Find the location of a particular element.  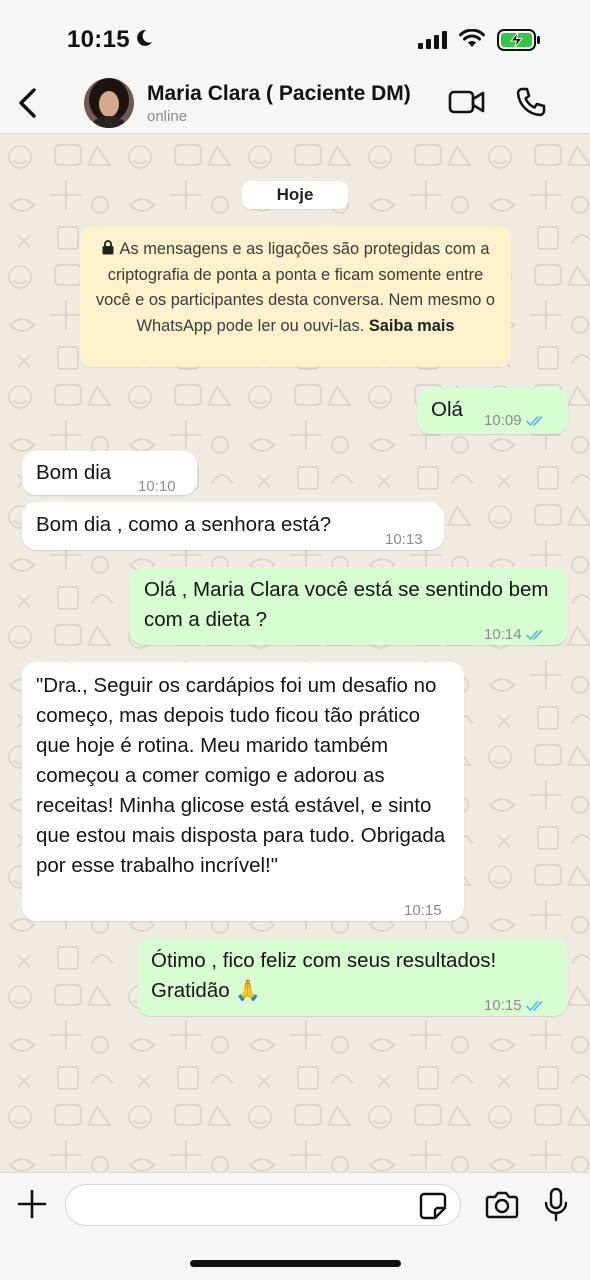

message-meta: 10:14 is located at coordinates (515, 635).